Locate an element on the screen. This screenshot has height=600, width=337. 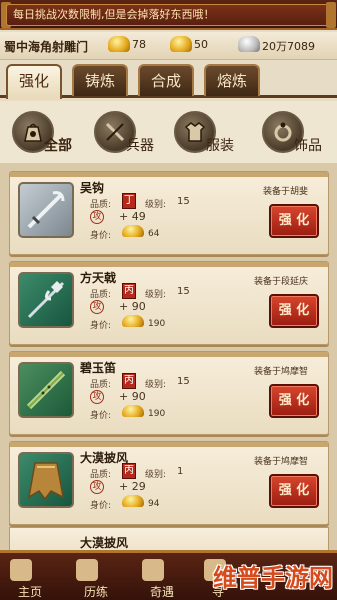
category-weapon: 兵器 is located at coordinates (134, 133).